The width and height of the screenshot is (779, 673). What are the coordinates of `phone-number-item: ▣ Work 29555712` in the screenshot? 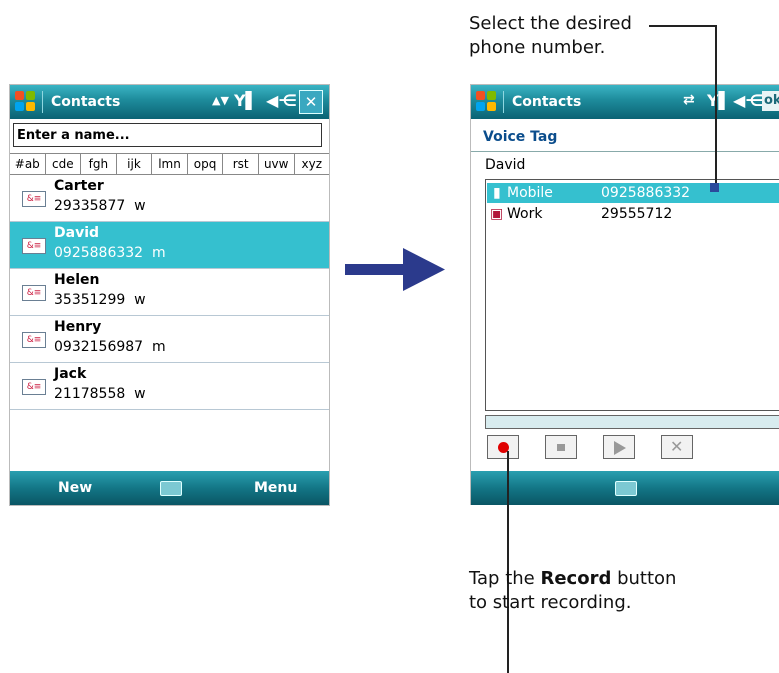 It's located at (633, 214).